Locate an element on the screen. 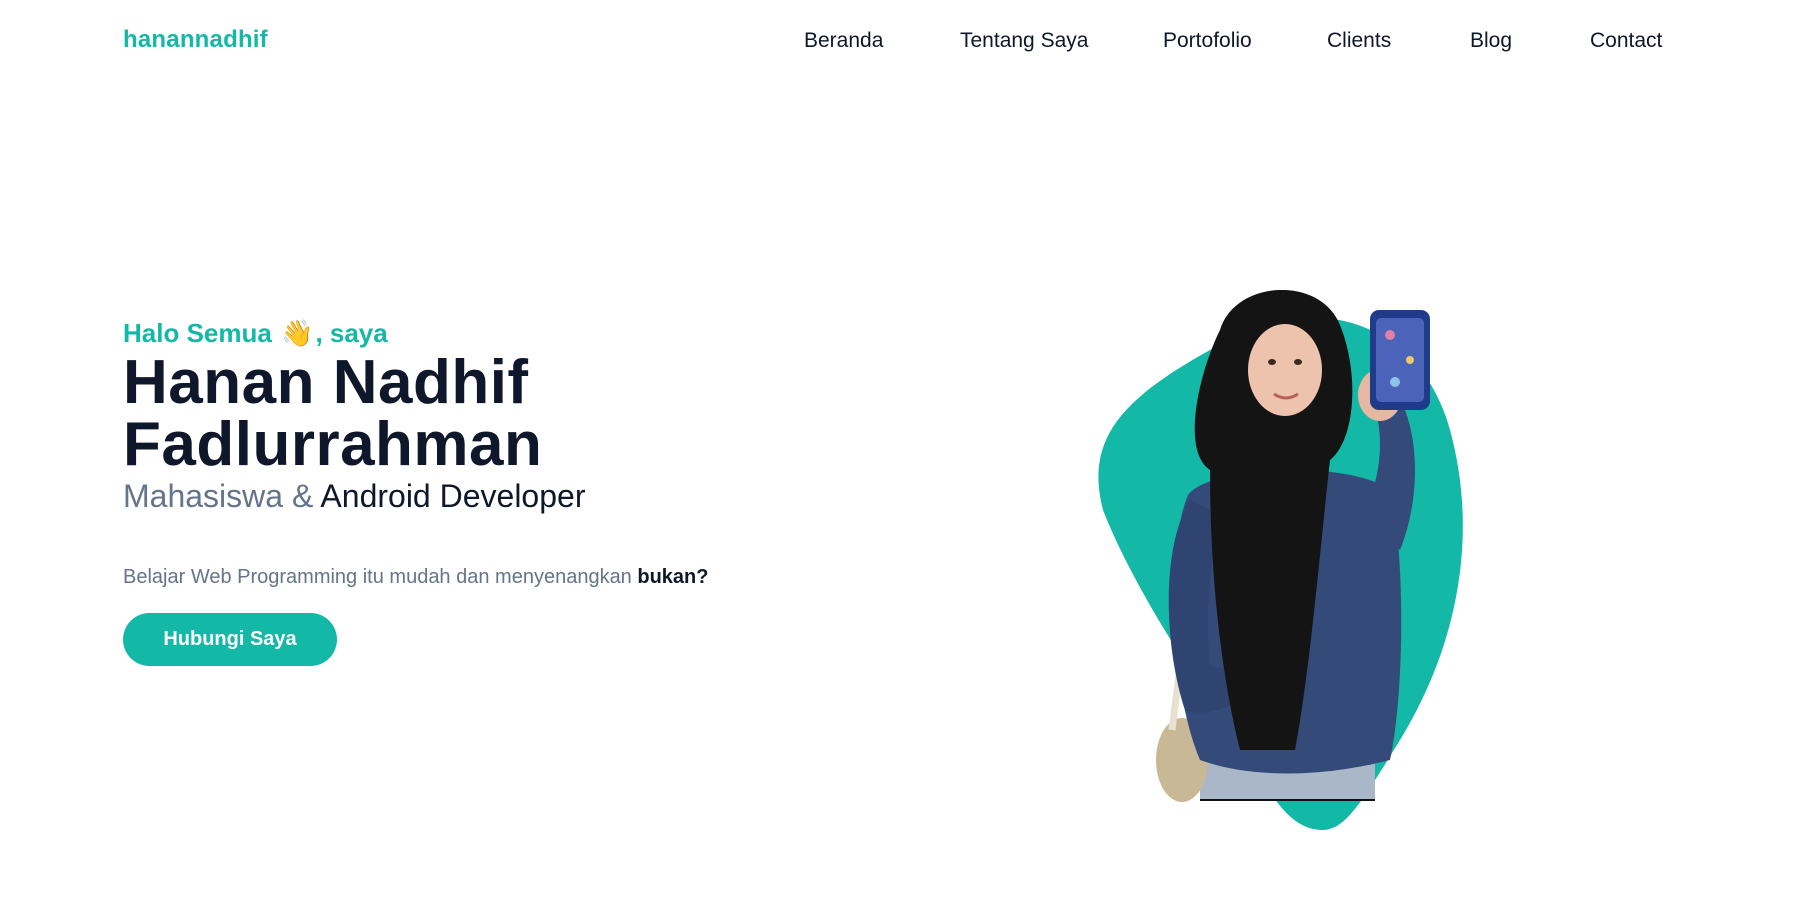  nav-link-portofolio: Portofolio is located at coordinates (1207, 41).